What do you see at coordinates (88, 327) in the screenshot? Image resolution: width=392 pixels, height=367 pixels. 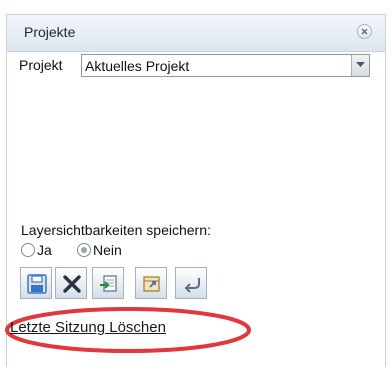 I see `delete-last-session-link: Letzte Sitzung Löschen` at bounding box center [88, 327].